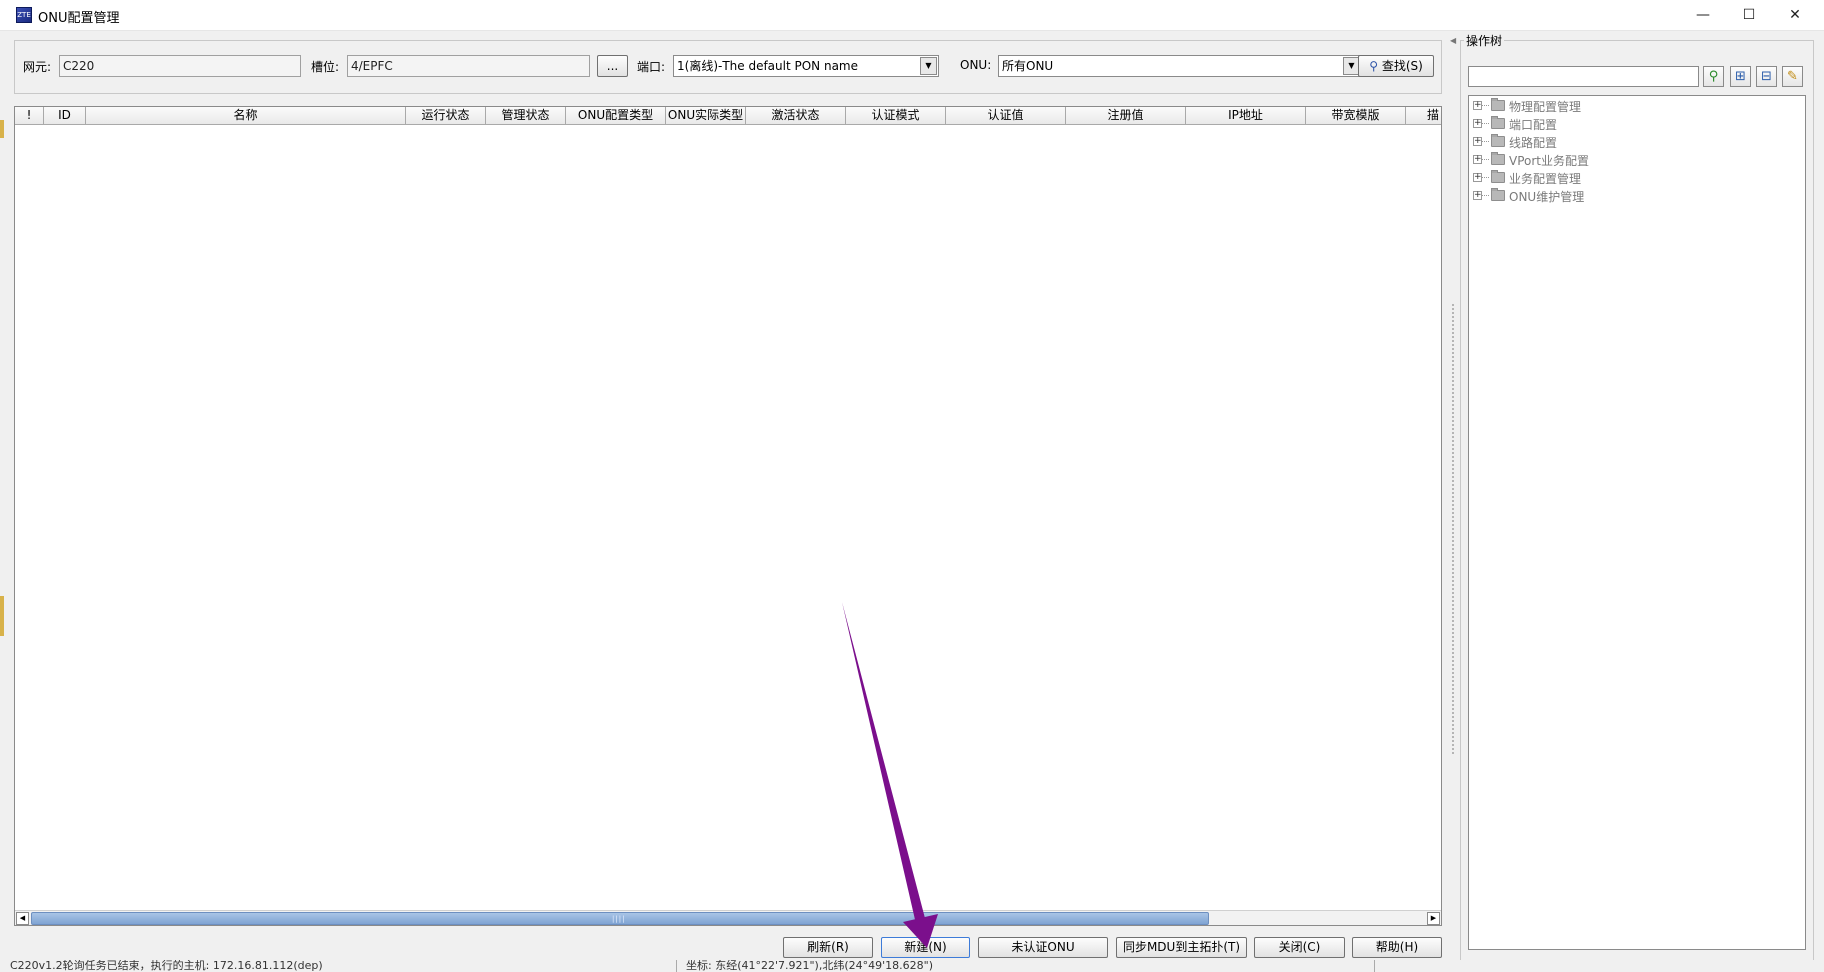  What do you see at coordinates (246, 115) in the screenshot?
I see `column-header-name: 名称` at bounding box center [246, 115].